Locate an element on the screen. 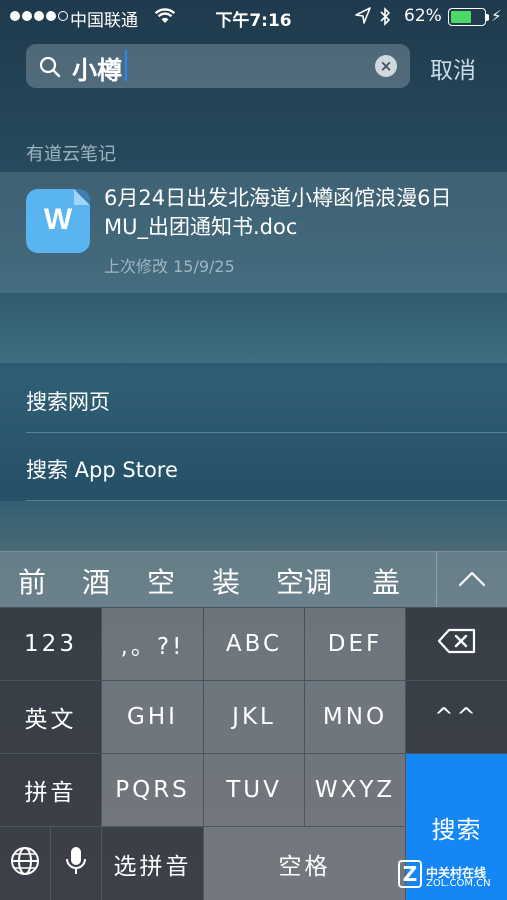 Image resolution: width=507 pixels, height=900 pixels. candidate-word: 酒 is located at coordinates (96, 581).